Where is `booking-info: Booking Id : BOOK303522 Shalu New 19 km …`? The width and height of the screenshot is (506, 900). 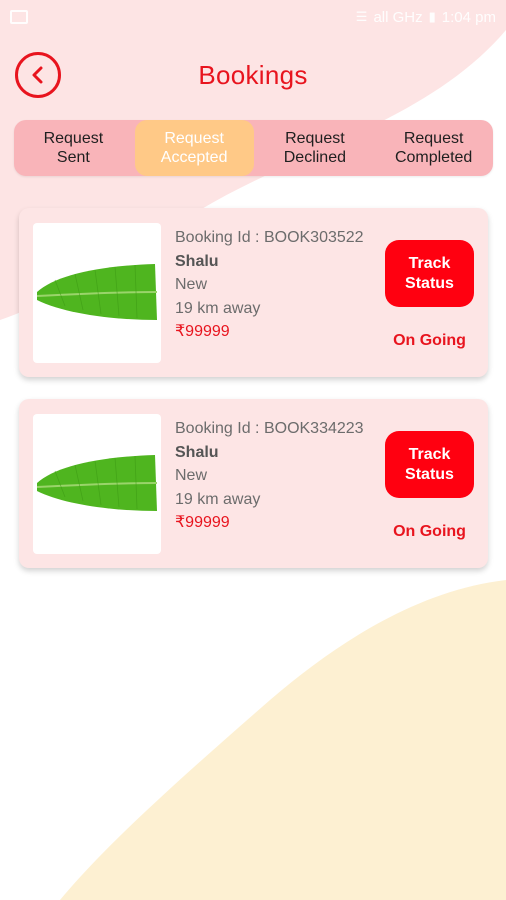 booking-info: Booking Id : BOOK303522 Shalu New 19 km … is located at coordinates (269, 285).